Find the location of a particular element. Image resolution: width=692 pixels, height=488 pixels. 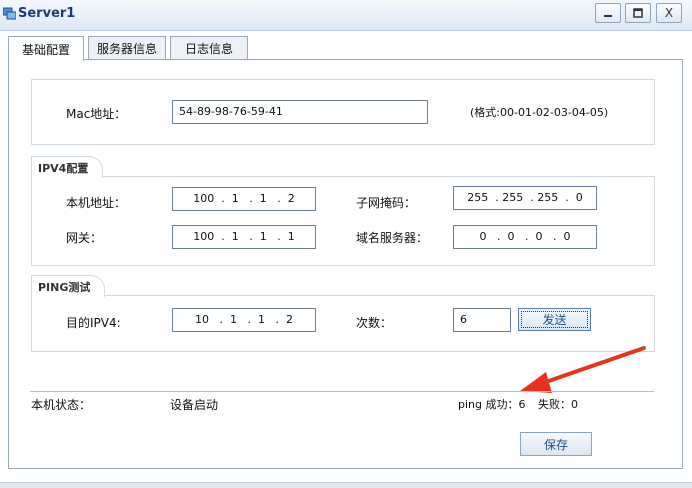

ping-group-title: PING测试 is located at coordinates (68, 286).